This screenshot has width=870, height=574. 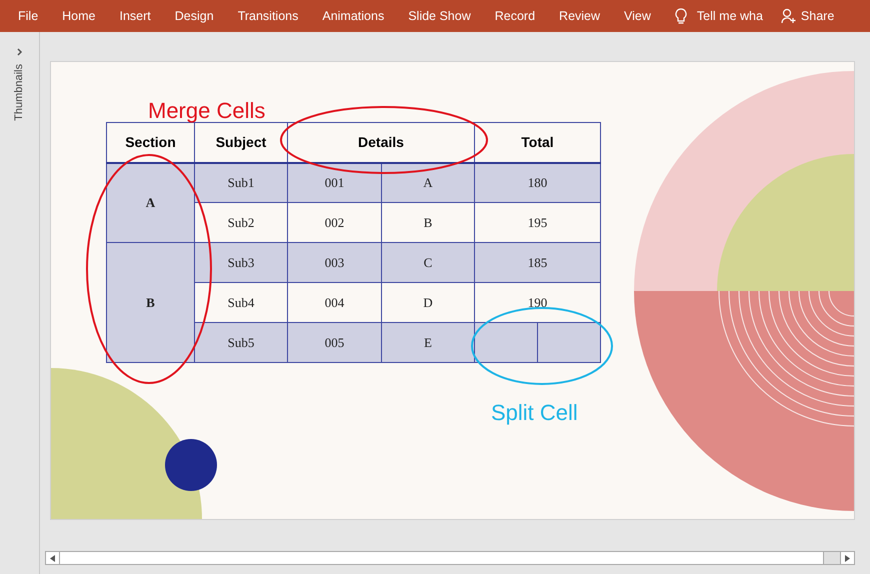 I want to click on table-cell: Sub3, so click(x=241, y=262).